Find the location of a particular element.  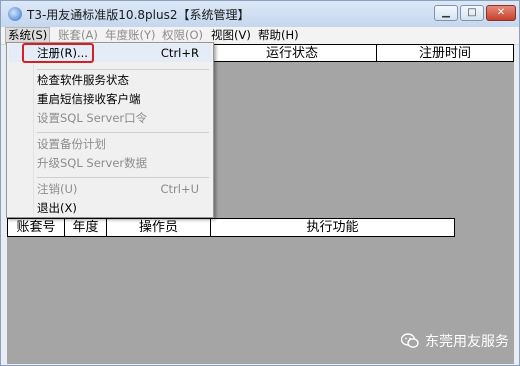

menu-help: 帮助(H) is located at coordinates (278, 35).